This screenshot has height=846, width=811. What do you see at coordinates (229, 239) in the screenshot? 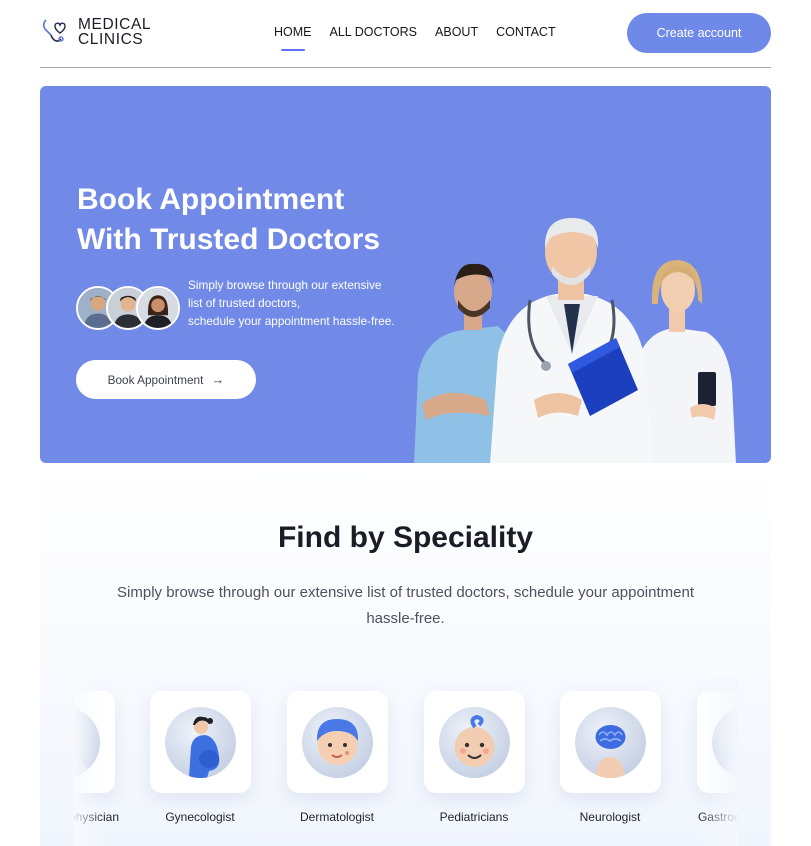
I see `hero-title-line2: With Trusted Doctors` at bounding box center [229, 239].